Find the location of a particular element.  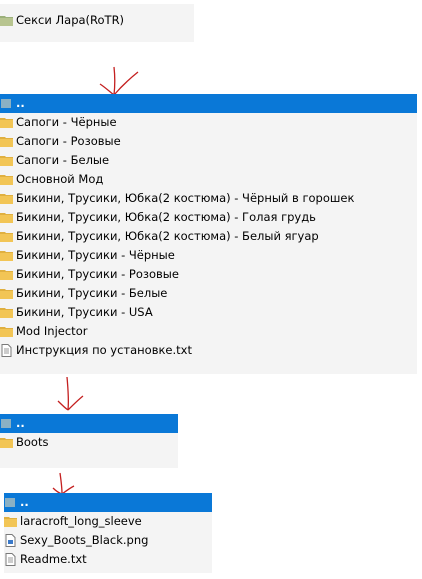

list-item: Бикини, Трусики - Белые is located at coordinates (208, 293).